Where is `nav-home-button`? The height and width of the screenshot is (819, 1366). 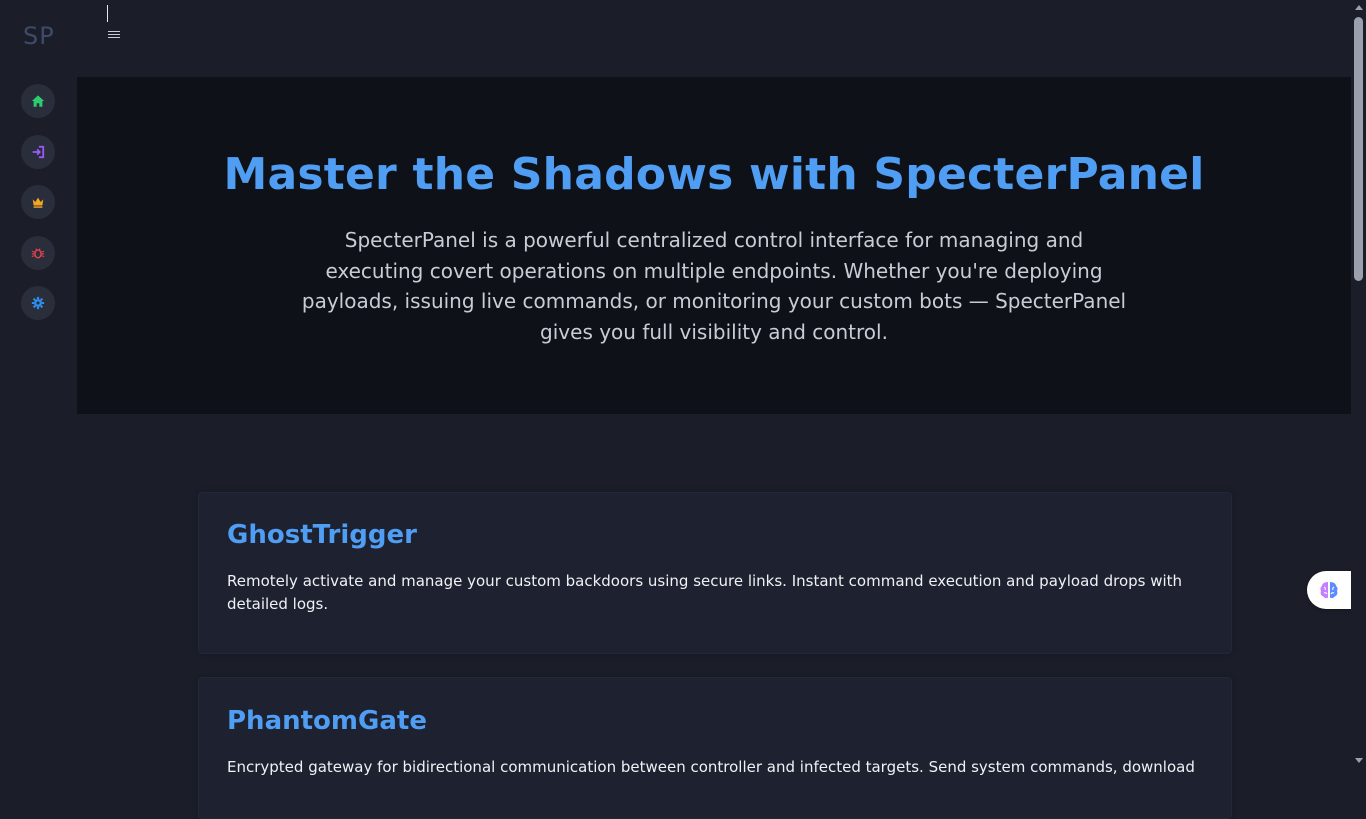 nav-home-button is located at coordinates (38, 101).